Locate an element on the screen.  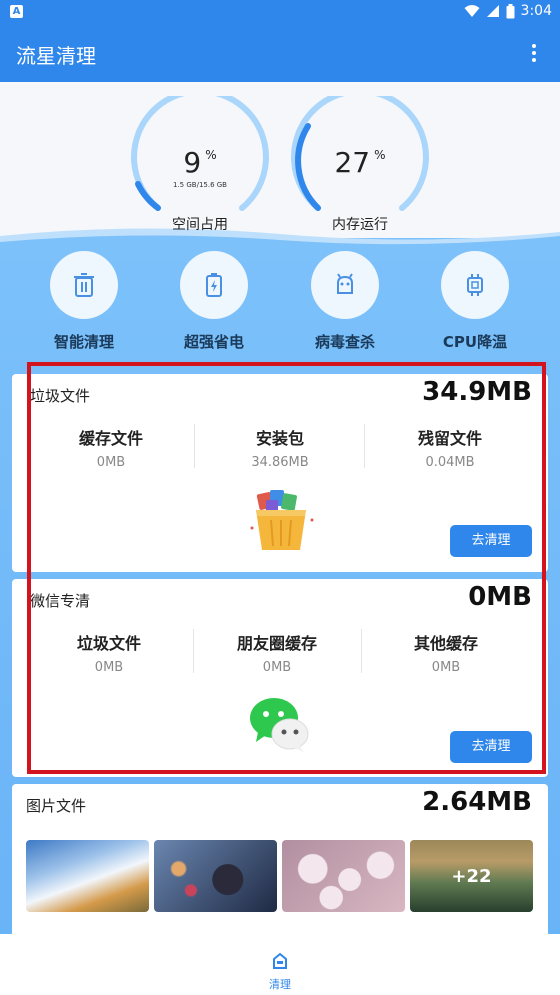
nav-item-clean-label: 清理 is located at coordinates (280, 984).